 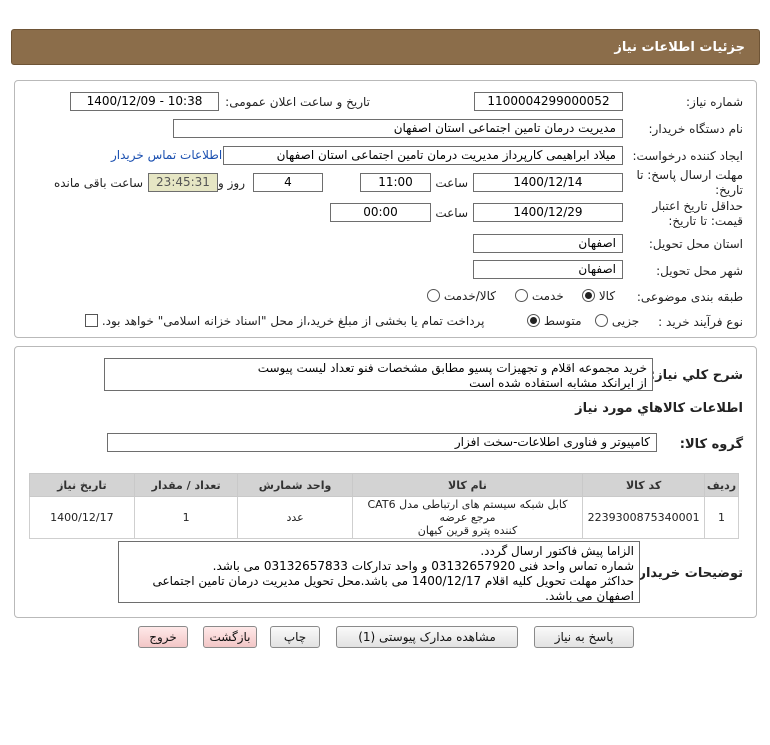 I want to click on process-option-minor: جزیی, so click(x=617, y=321).